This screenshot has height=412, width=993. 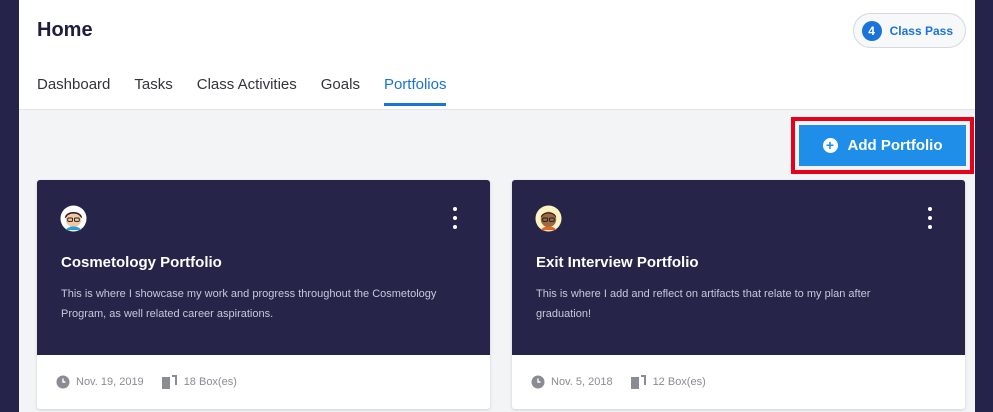 What do you see at coordinates (73, 90) in the screenshot?
I see `tab-dashboard: Dashboard` at bounding box center [73, 90].